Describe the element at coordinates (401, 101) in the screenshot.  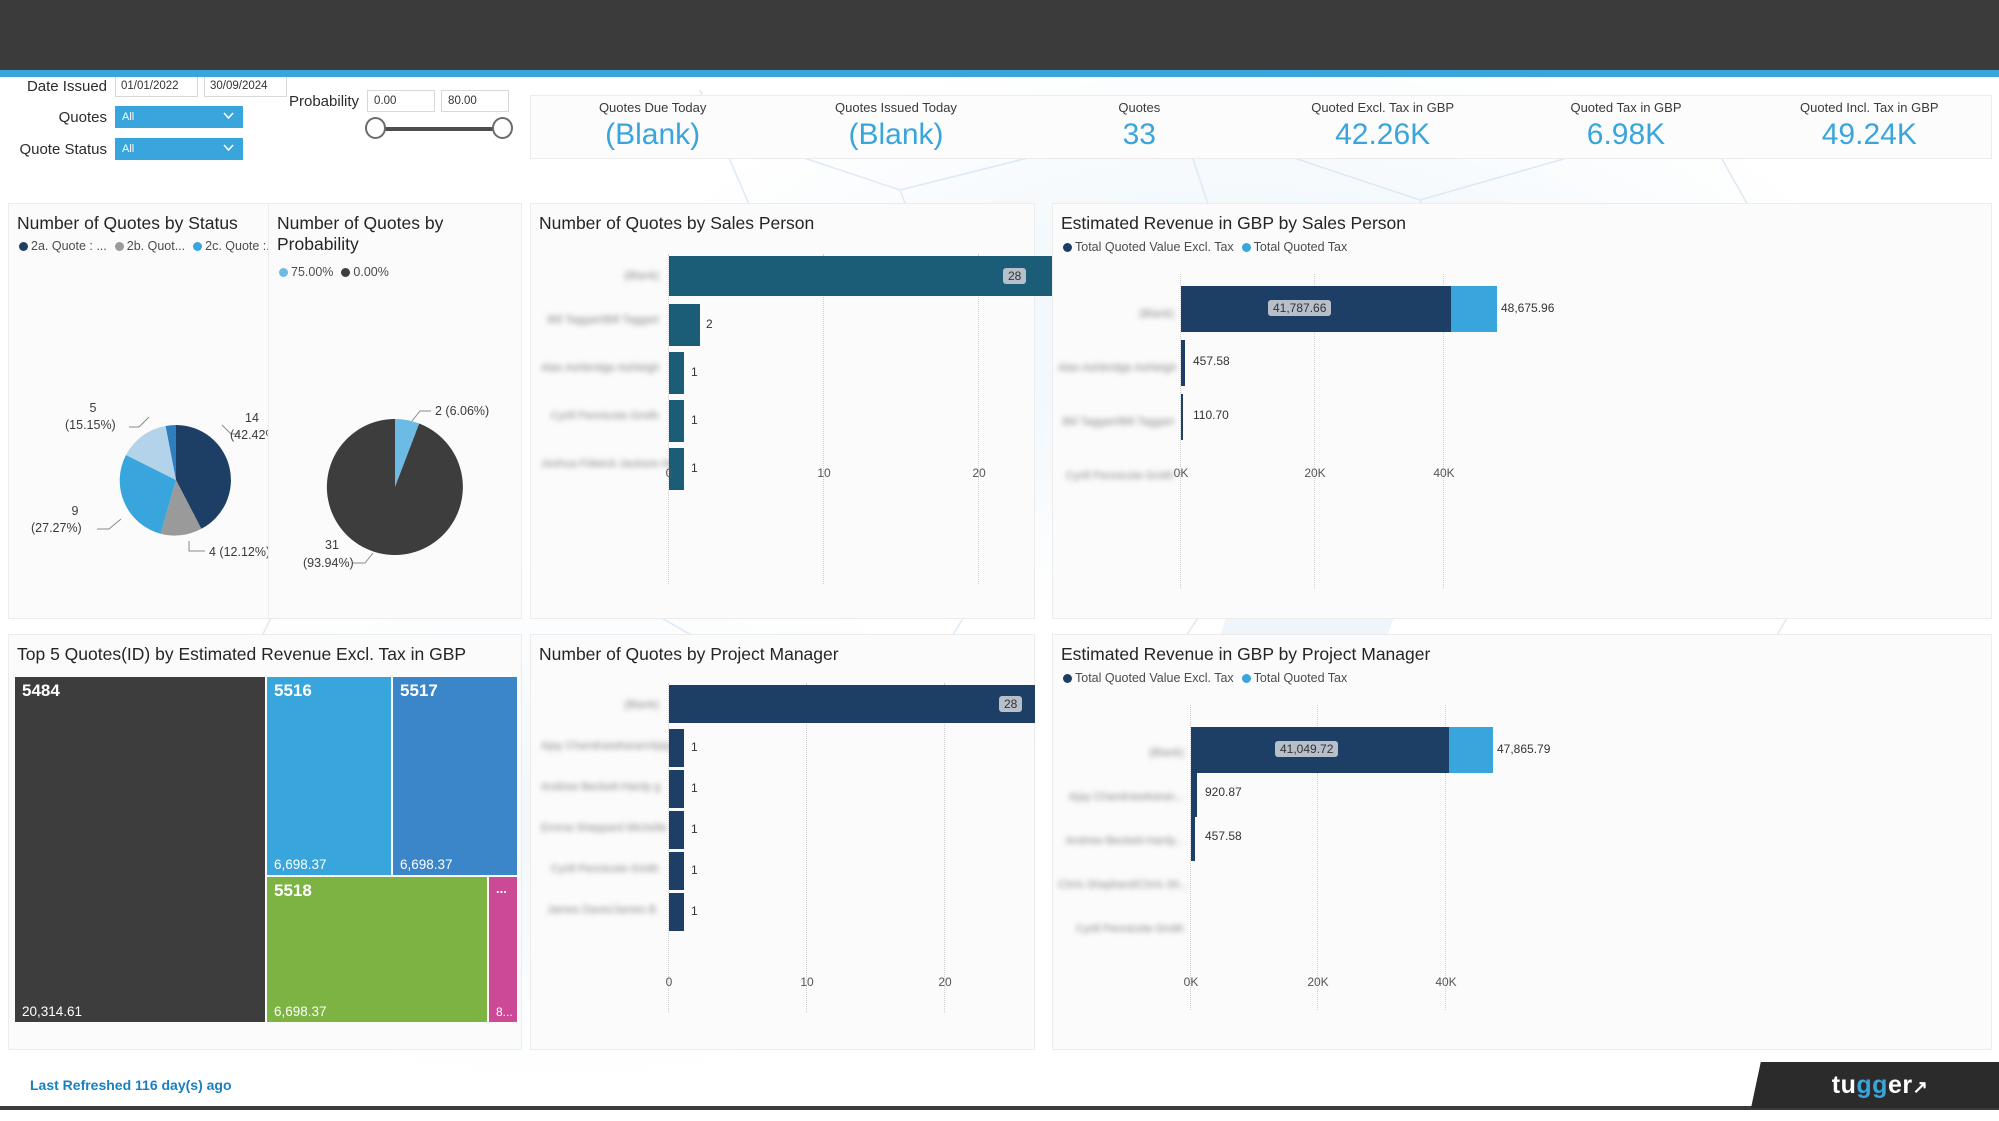
I see `probability-min-input: 0.00` at that location.